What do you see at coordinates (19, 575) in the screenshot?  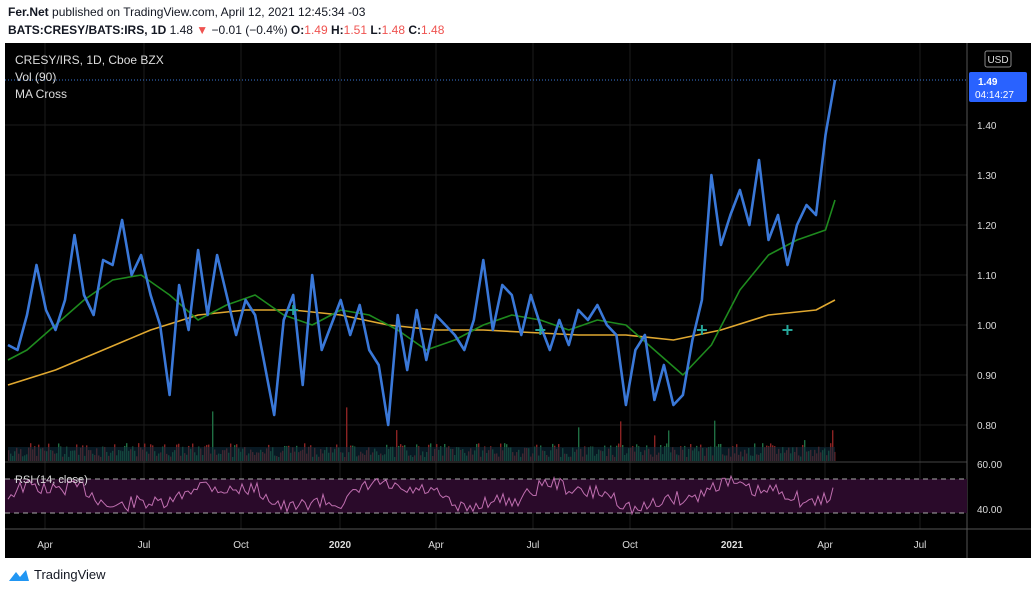 I see `tradingview-logo-icon` at bounding box center [19, 575].